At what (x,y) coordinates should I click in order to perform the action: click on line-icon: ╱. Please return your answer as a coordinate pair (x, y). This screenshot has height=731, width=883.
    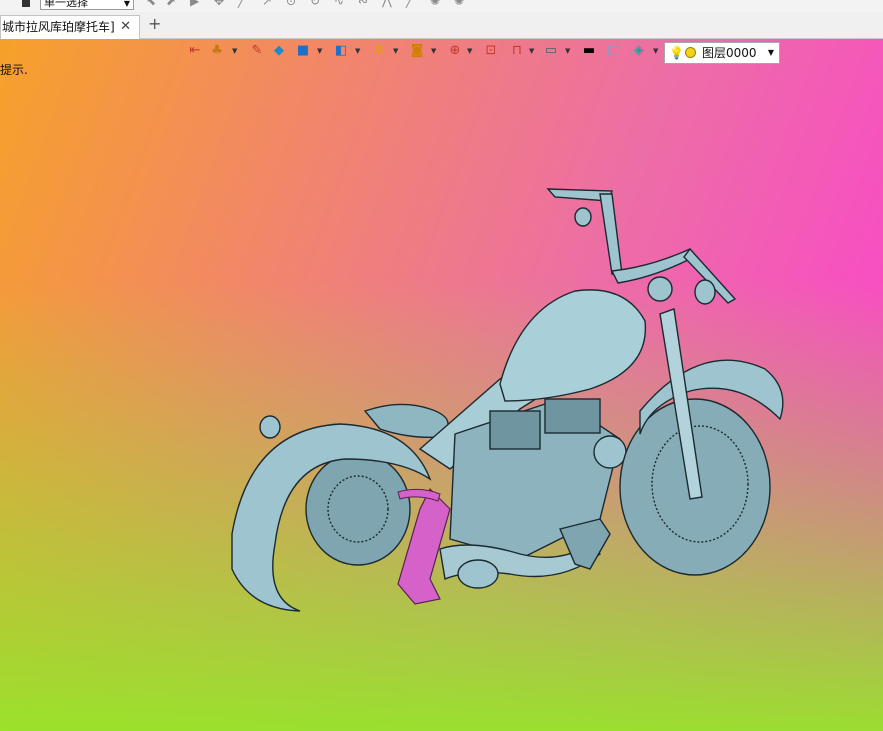
    Looking at the image, I should click on (241, 4).